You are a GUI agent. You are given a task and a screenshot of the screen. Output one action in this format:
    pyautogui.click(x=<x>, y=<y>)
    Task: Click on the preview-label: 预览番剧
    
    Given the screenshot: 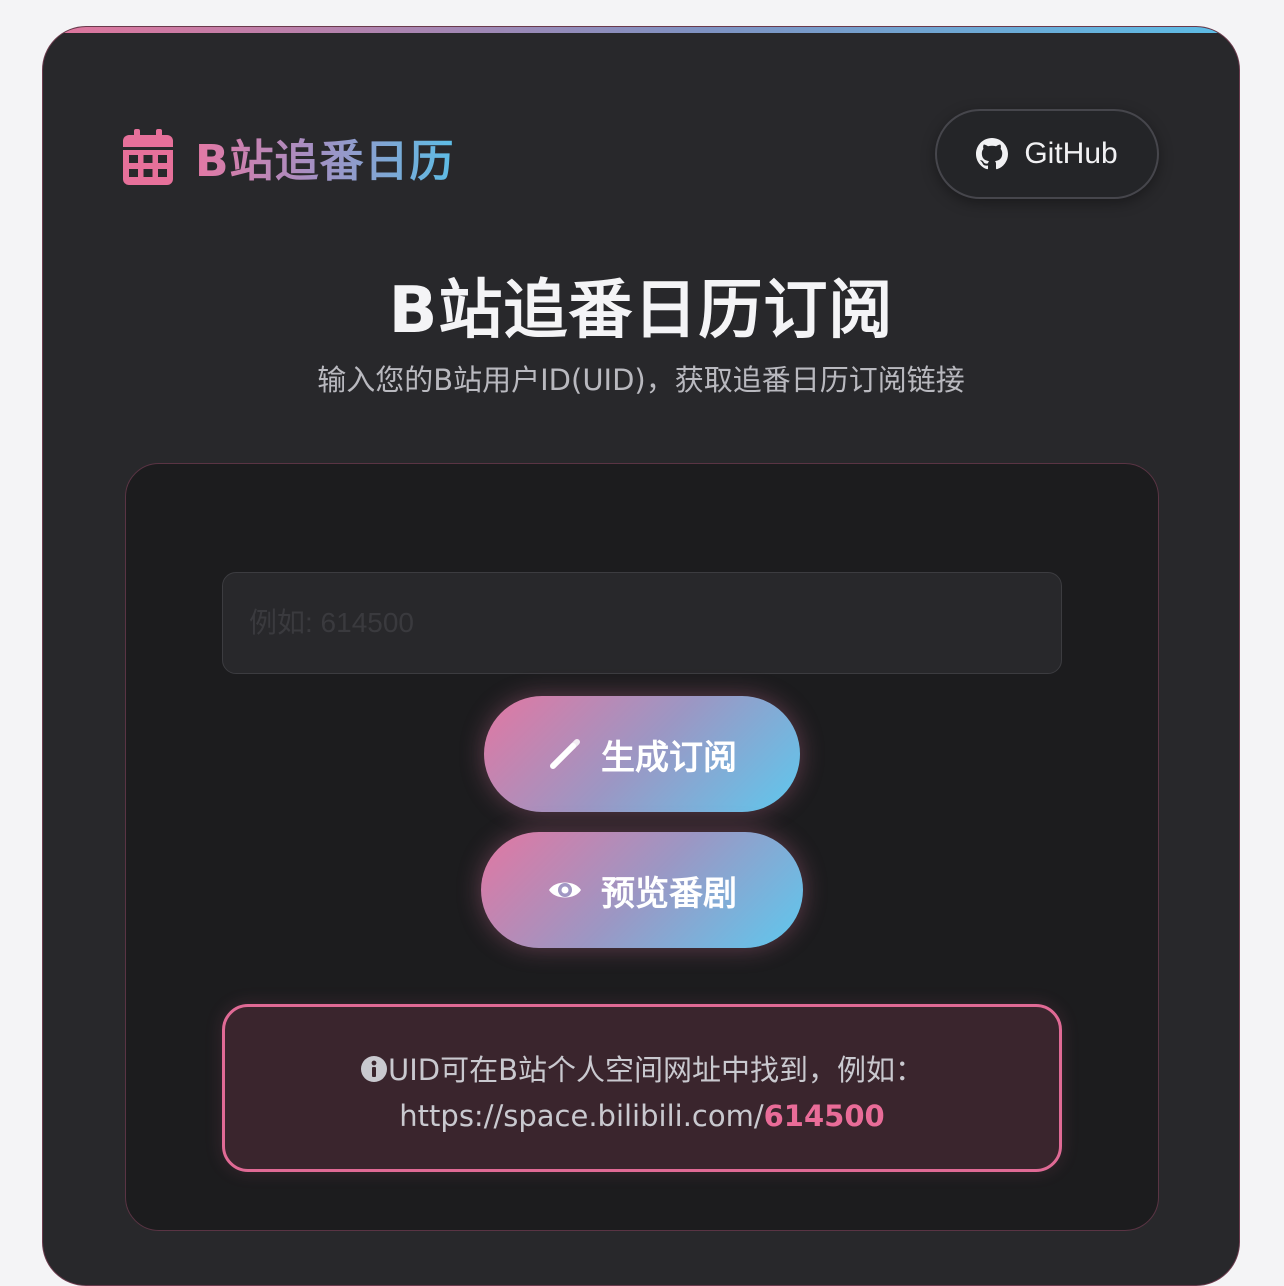 What is the action you would take?
    pyautogui.click(x=669, y=893)
    